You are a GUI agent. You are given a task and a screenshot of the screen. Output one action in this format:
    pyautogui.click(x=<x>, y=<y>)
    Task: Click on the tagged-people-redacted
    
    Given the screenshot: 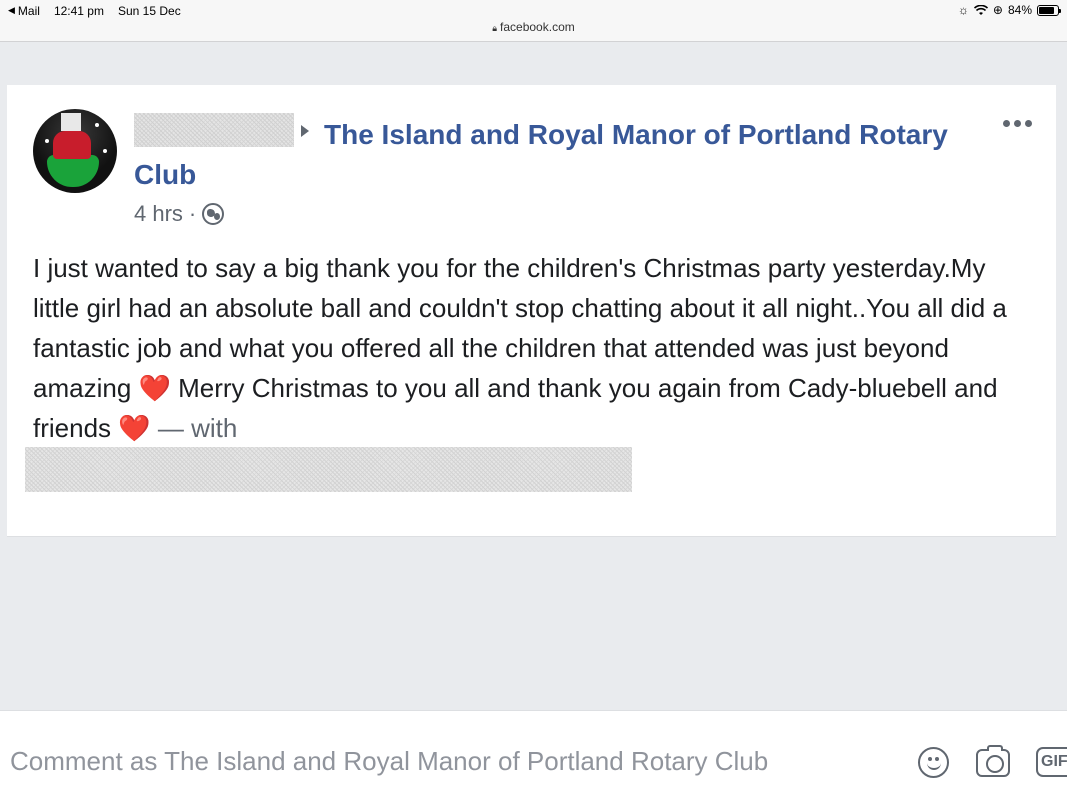 What is the action you would take?
    pyautogui.click(x=328, y=469)
    